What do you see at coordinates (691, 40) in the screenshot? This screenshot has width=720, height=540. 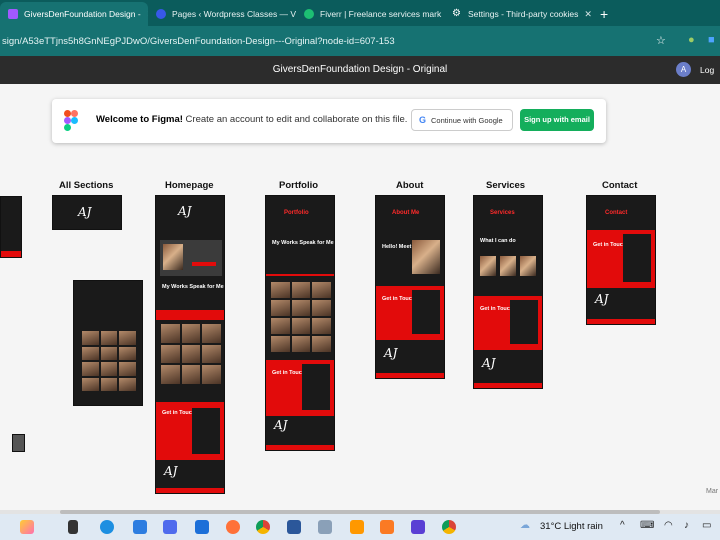 I see `extension-icon: ●` at bounding box center [691, 40].